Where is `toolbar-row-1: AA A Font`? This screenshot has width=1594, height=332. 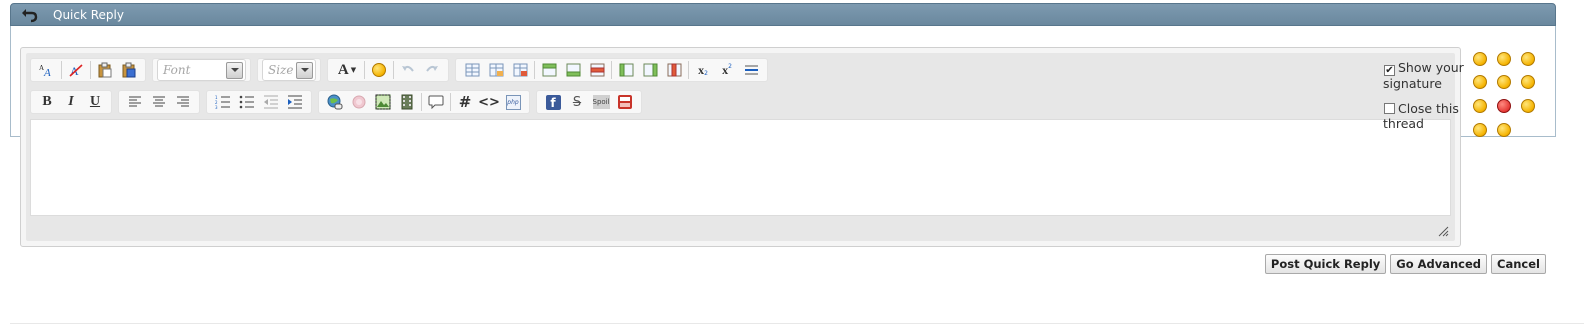
toolbar-row-1: AA A Font is located at coordinates (402, 70).